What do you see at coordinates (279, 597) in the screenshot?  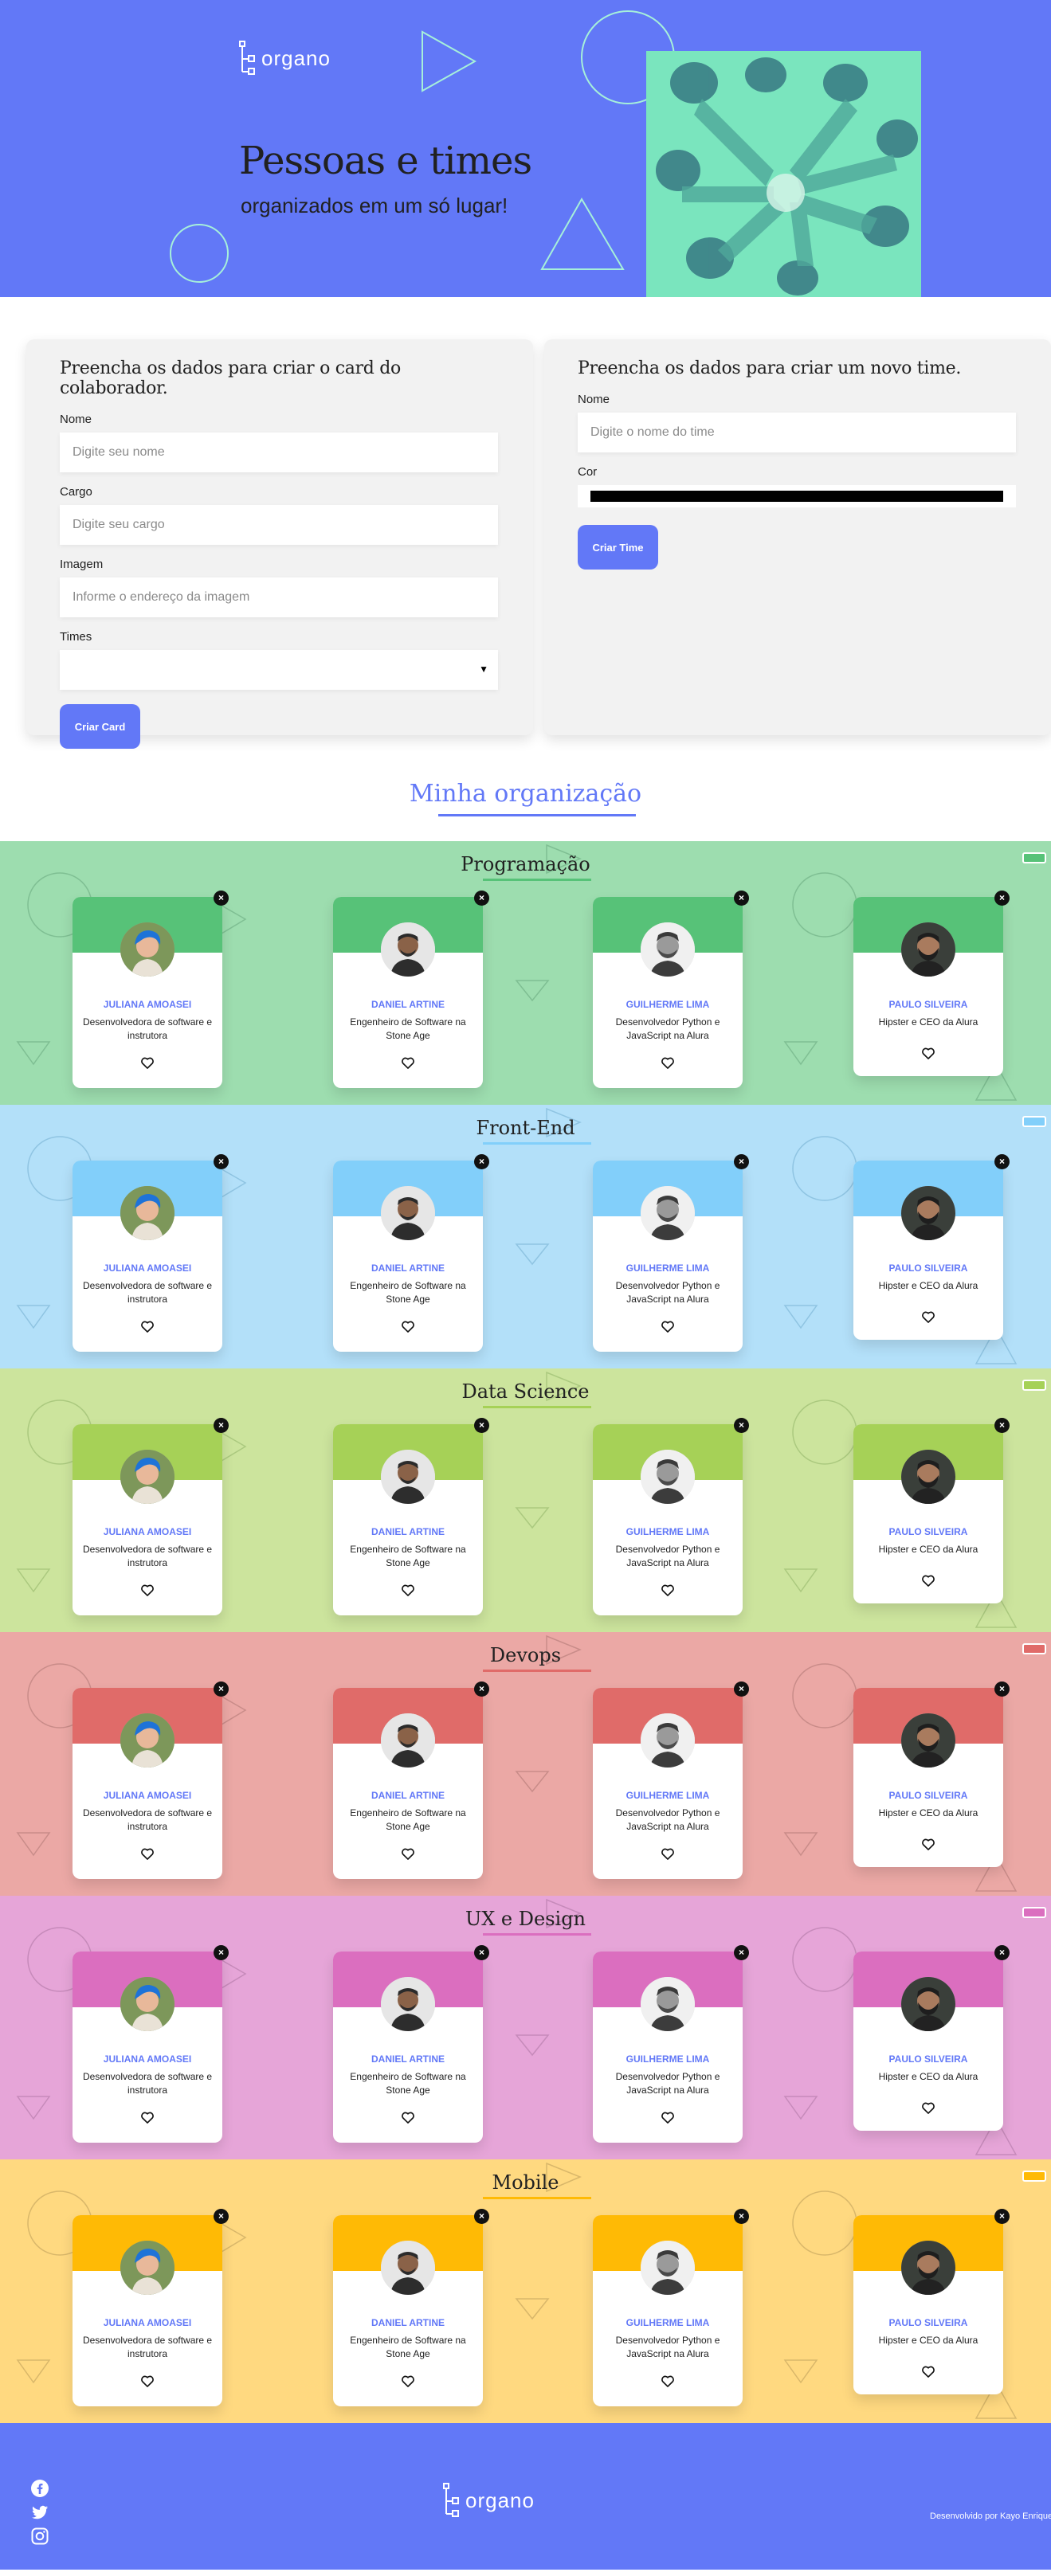 I see `collaborator-image-input` at bounding box center [279, 597].